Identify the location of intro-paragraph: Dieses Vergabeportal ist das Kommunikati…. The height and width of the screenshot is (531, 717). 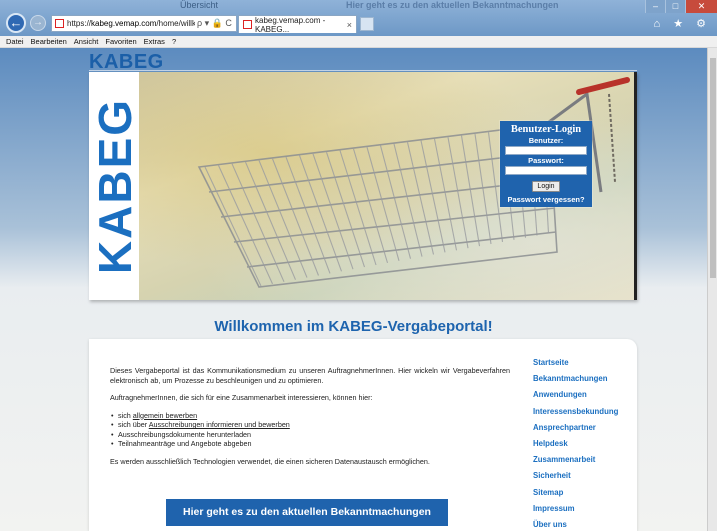
(310, 375).